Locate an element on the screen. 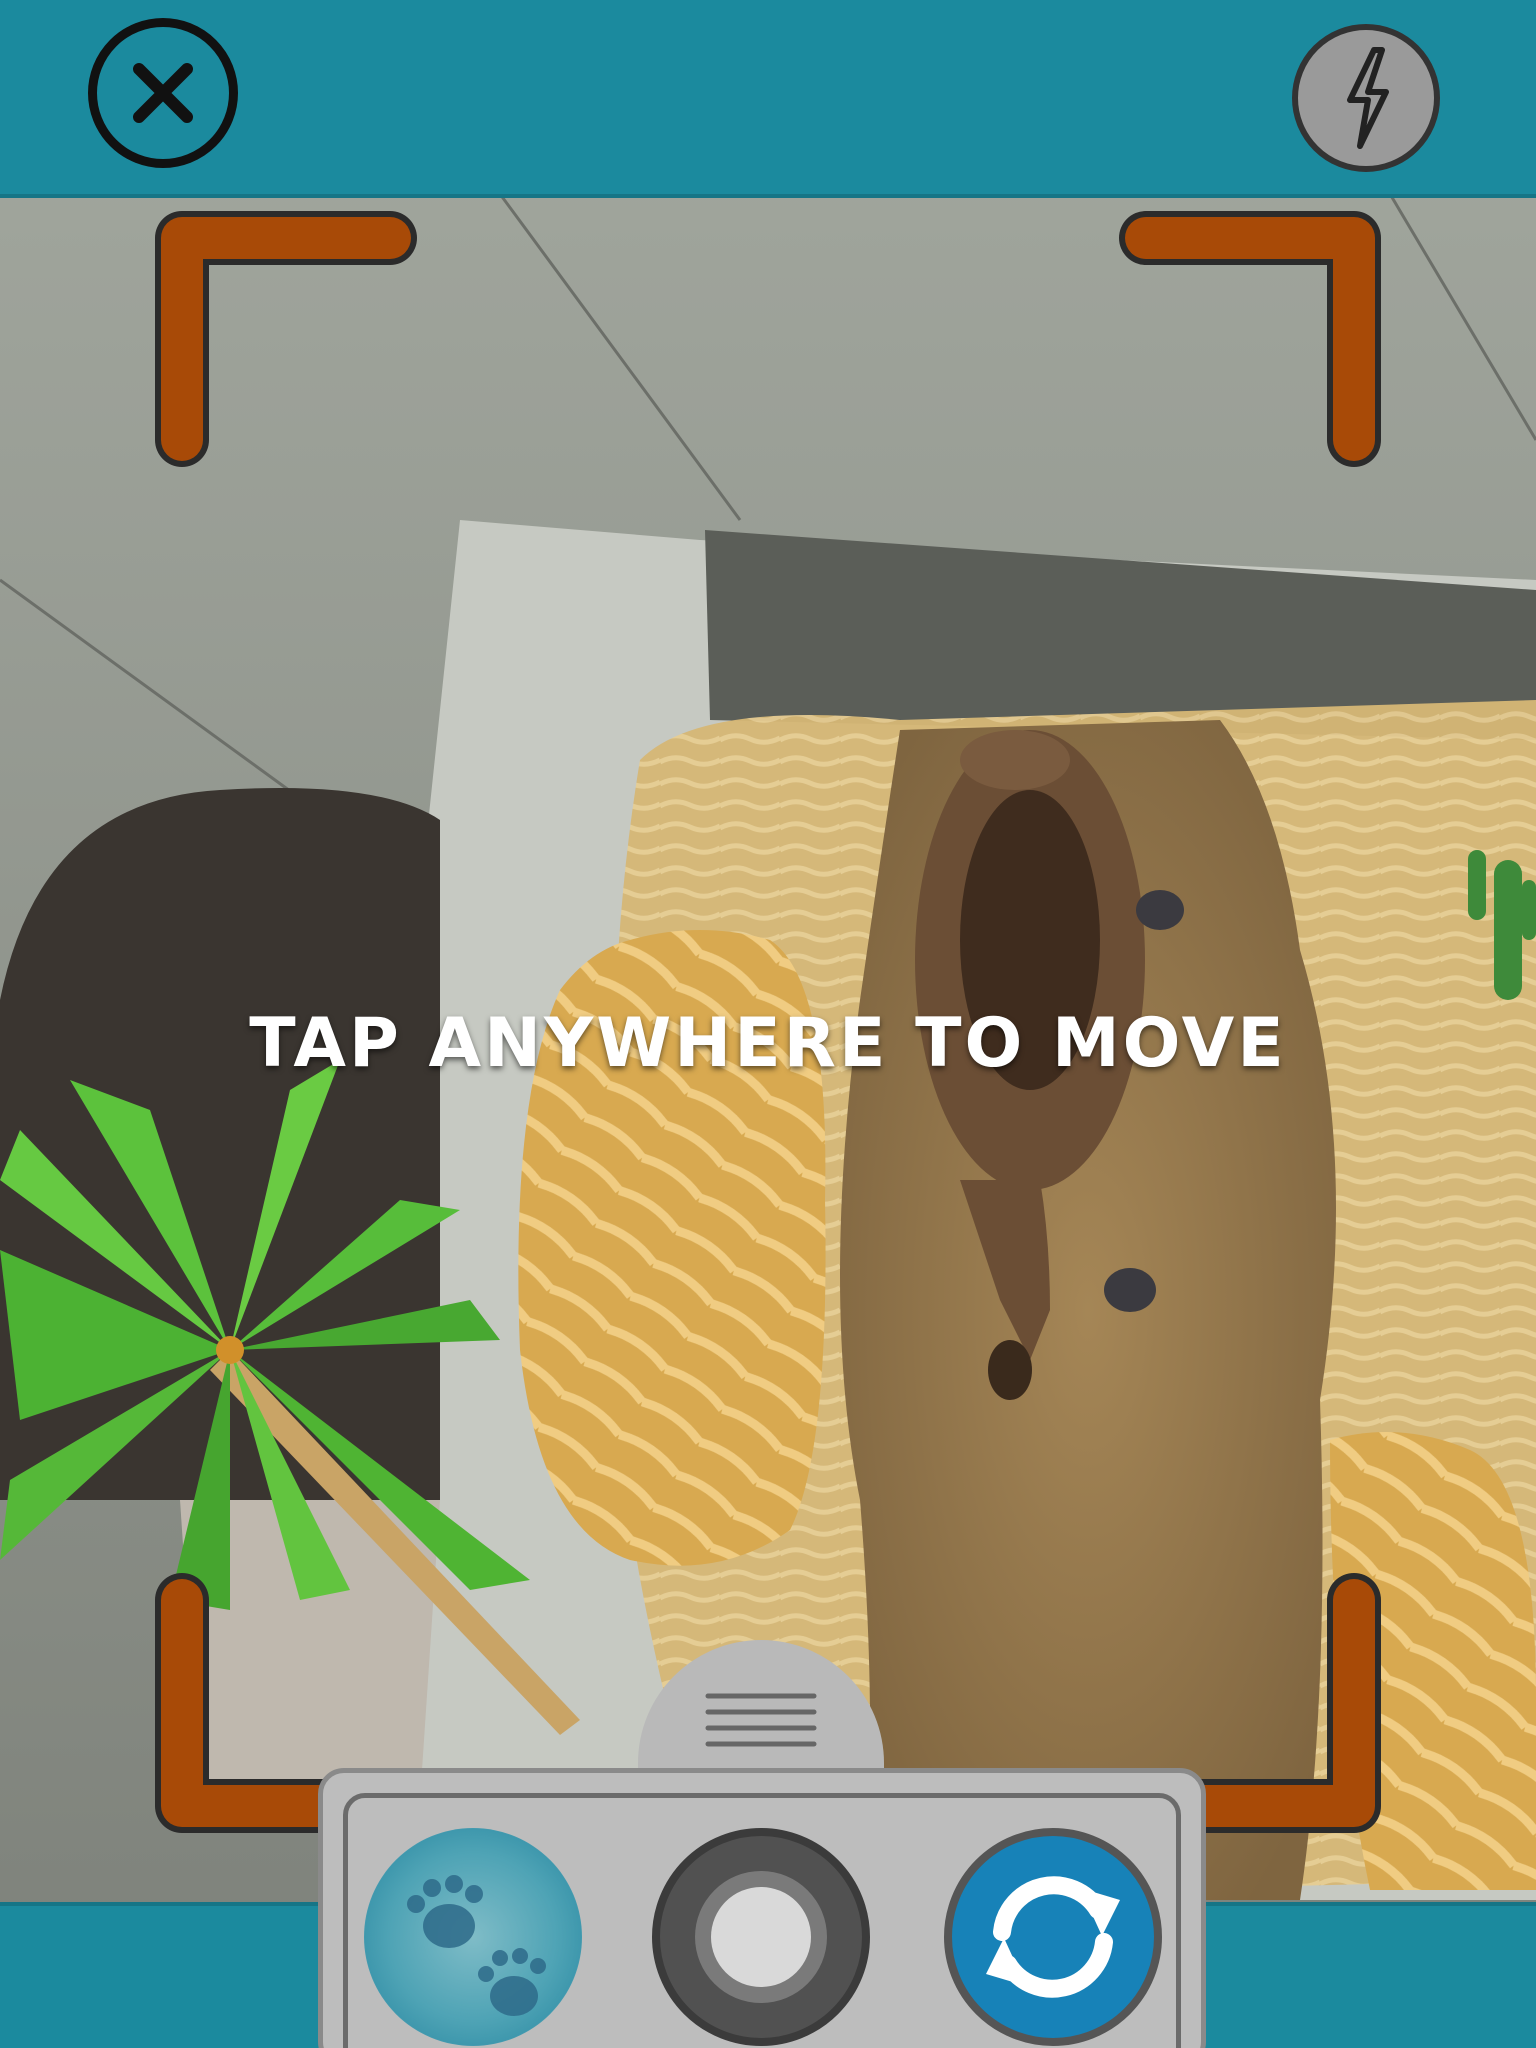 This screenshot has width=1536, height=2048. tray-handle is located at coordinates (761, 1711).